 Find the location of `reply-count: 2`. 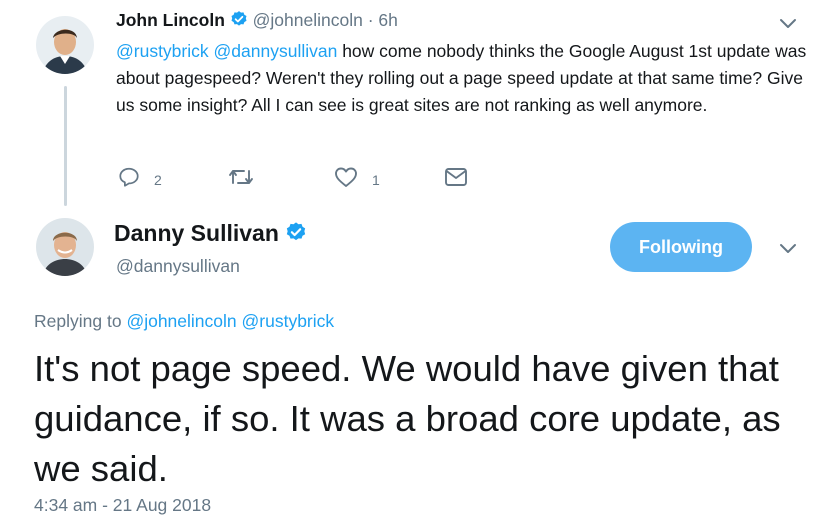

reply-count: 2 is located at coordinates (158, 179).